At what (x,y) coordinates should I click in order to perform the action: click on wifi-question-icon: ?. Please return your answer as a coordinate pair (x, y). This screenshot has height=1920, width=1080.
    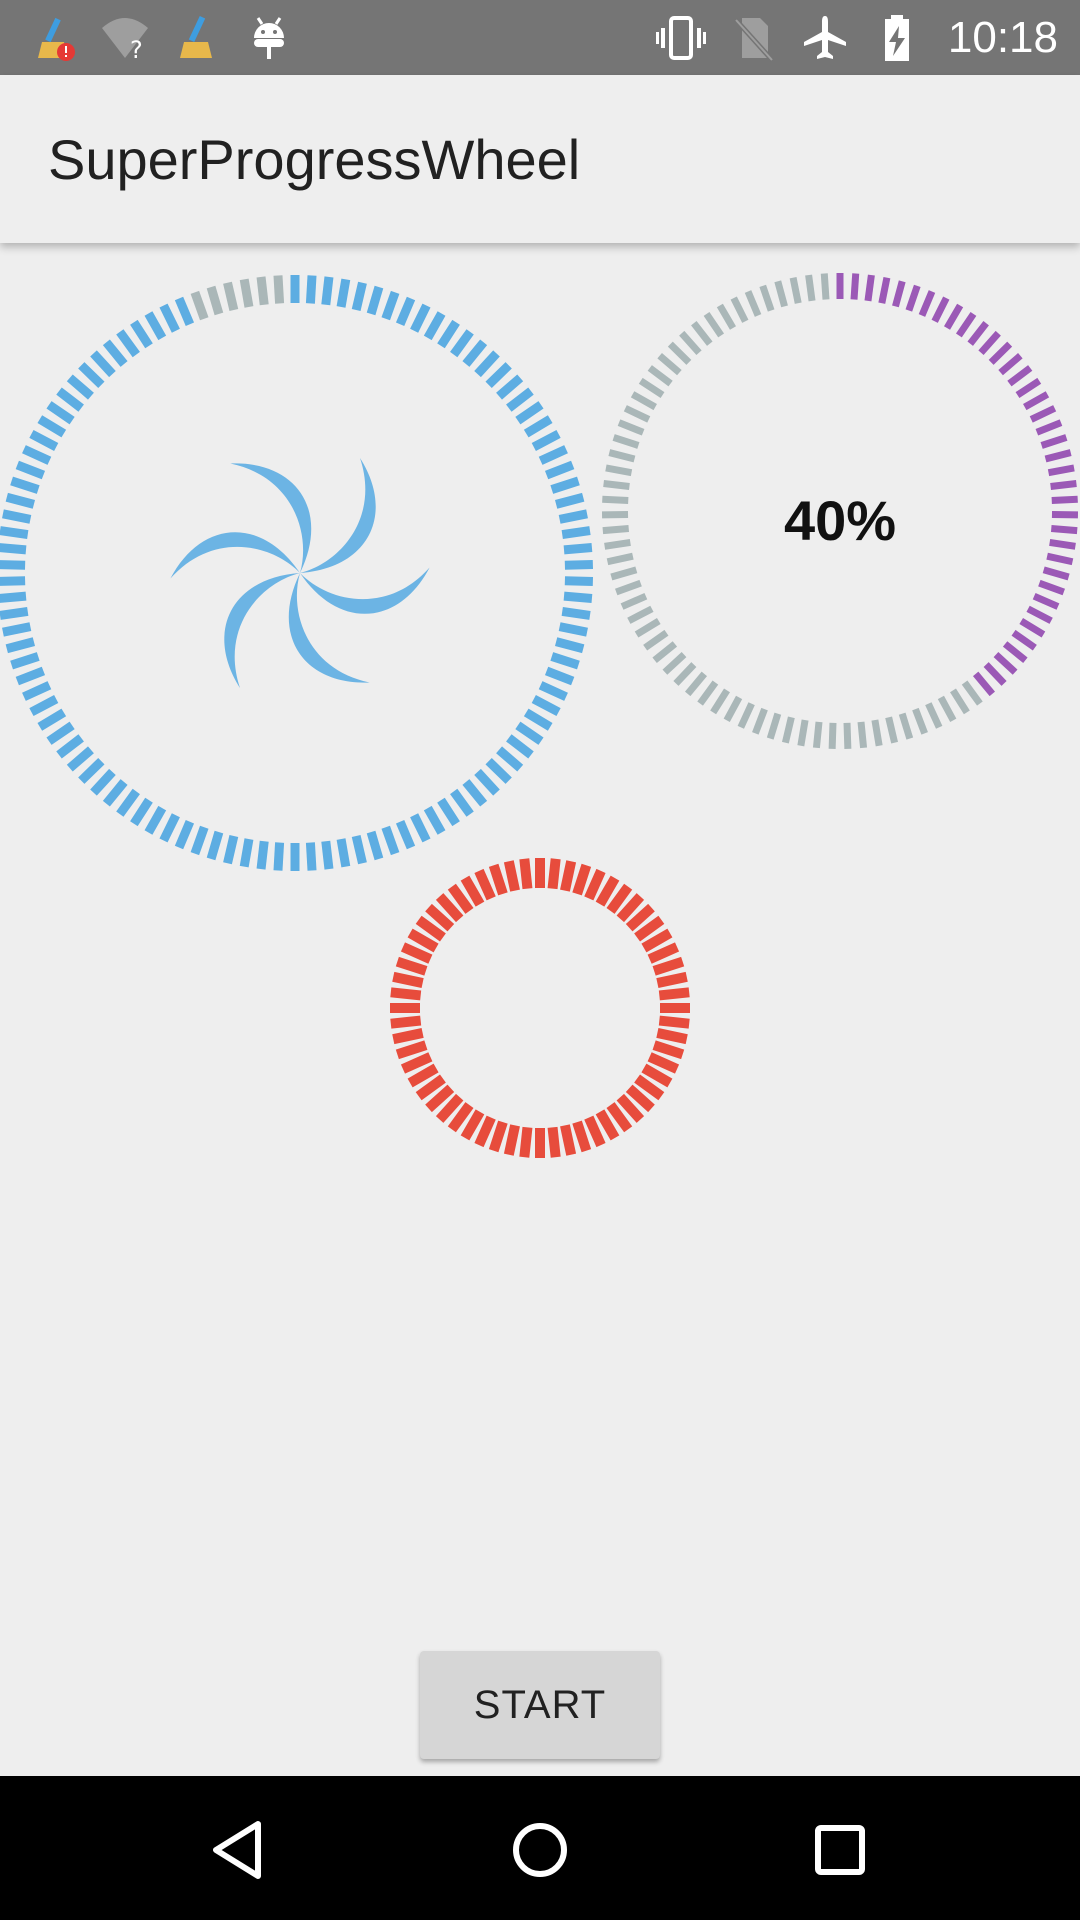
    Looking at the image, I should click on (125, 41).